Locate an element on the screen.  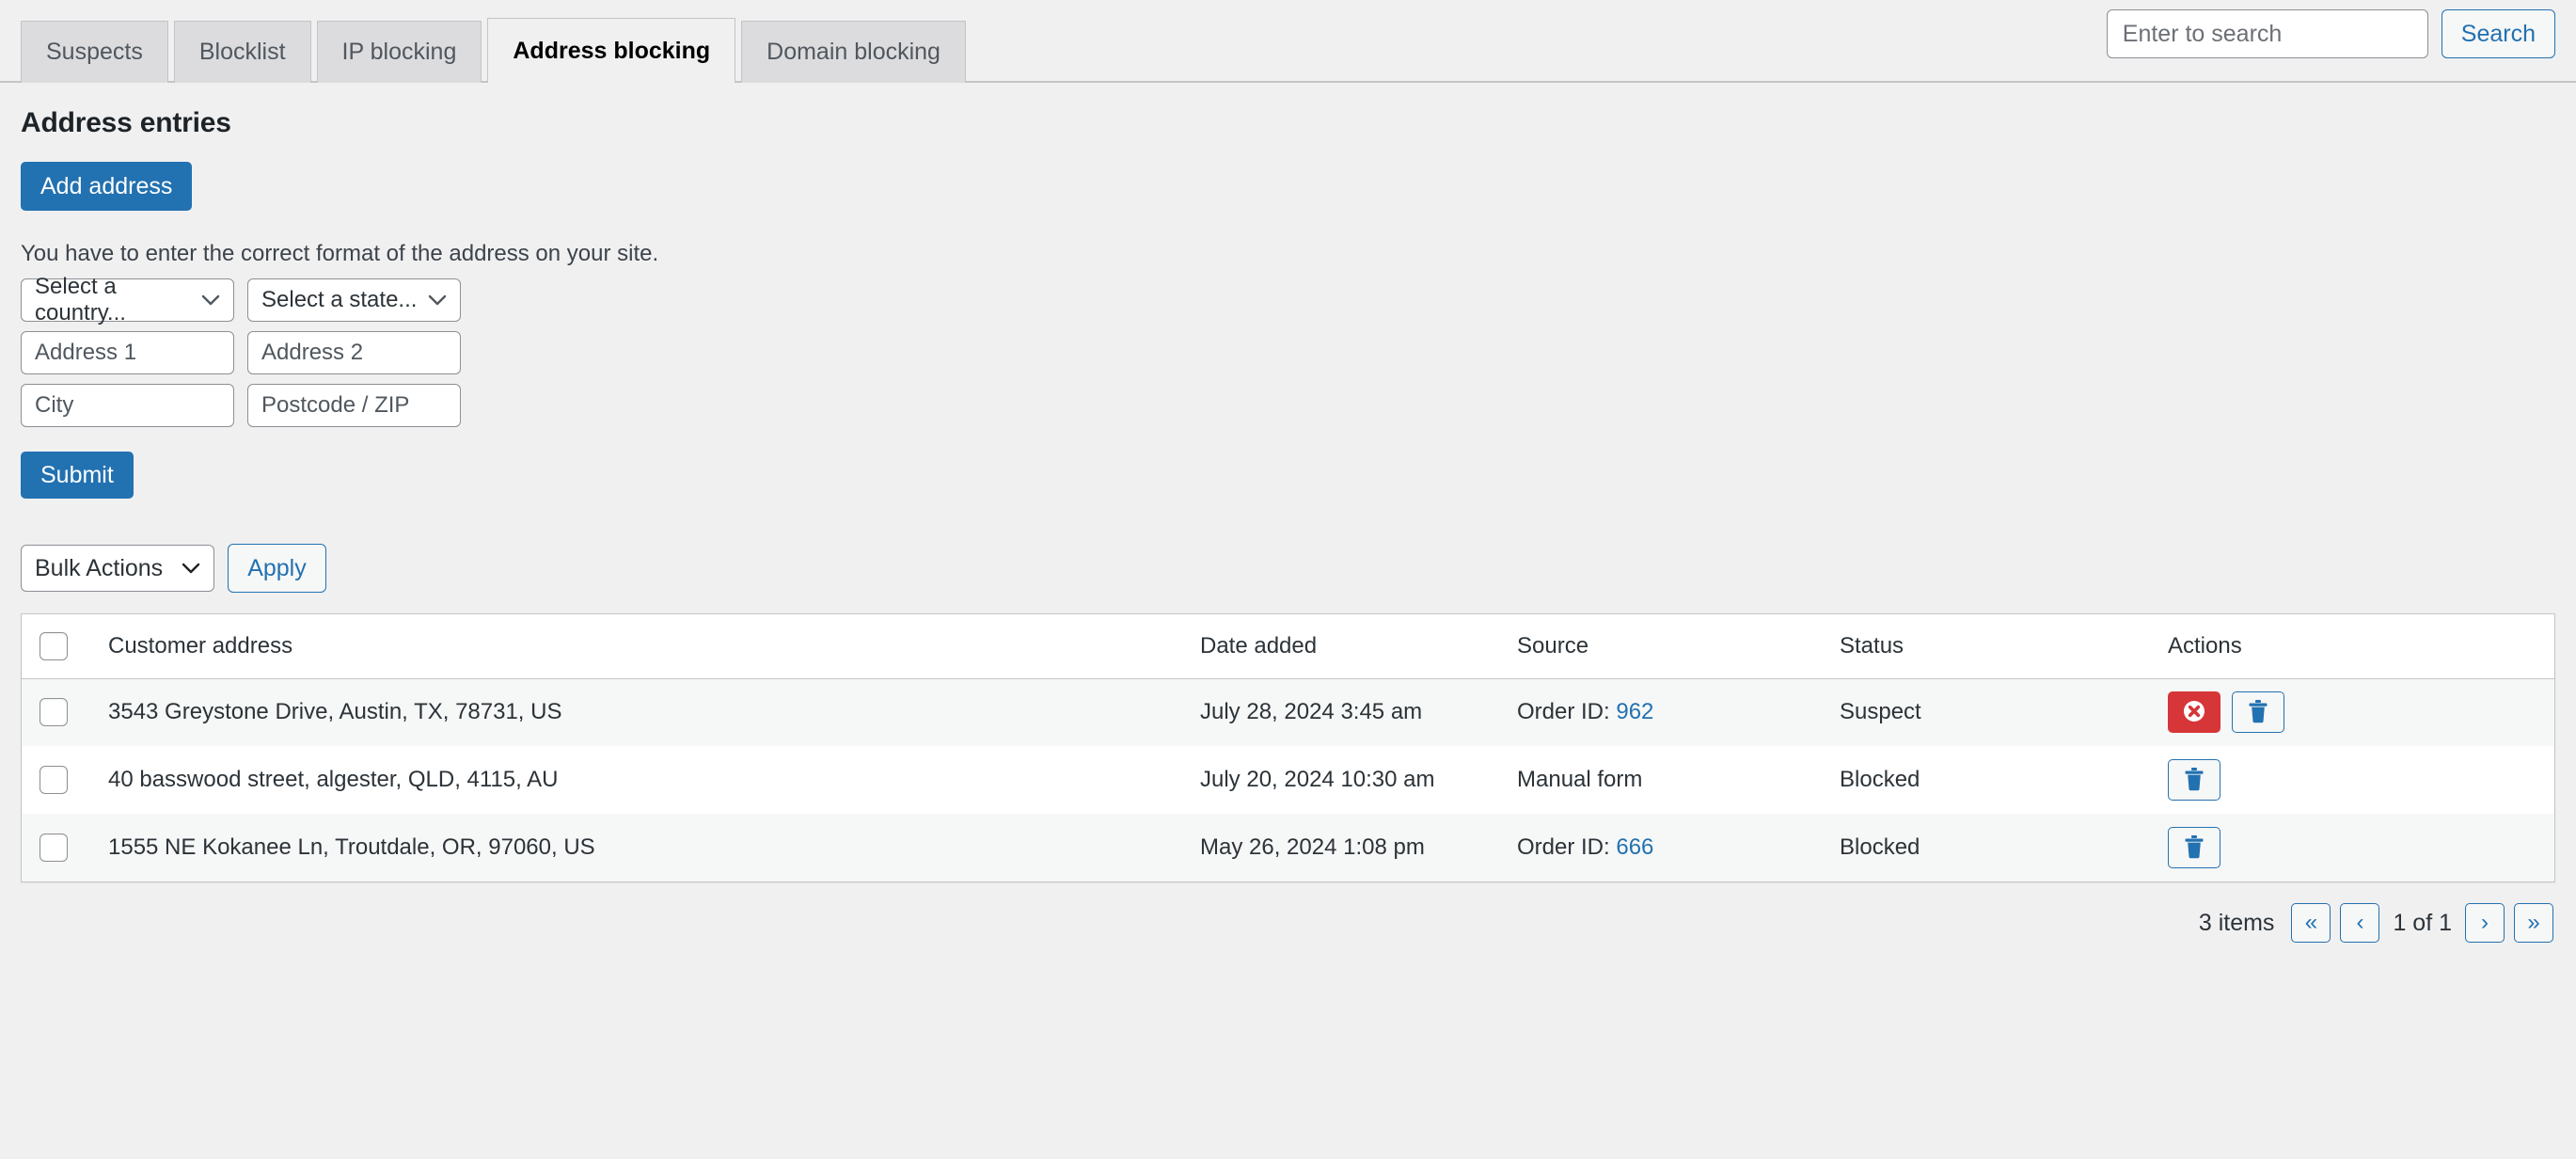
tab-blocklist: Blocklist is located at coordinates (242, 52).